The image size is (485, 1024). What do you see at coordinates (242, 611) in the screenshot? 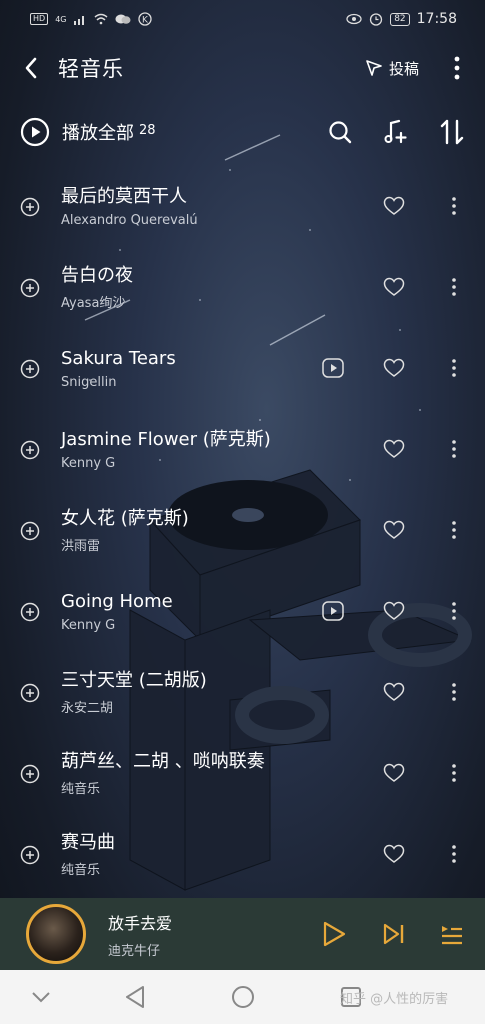
I see `song-row: Going Home Kenny G` at bounding box center [242, 611].